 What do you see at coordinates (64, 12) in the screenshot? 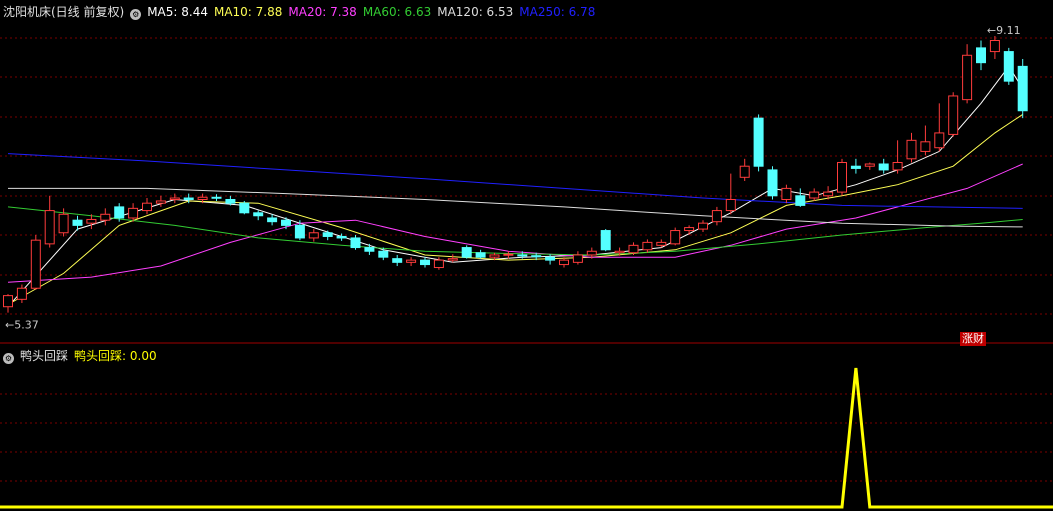
I see `chart-title: 沈阳机床(日线 前复权)` at bounding box center [64, 12].